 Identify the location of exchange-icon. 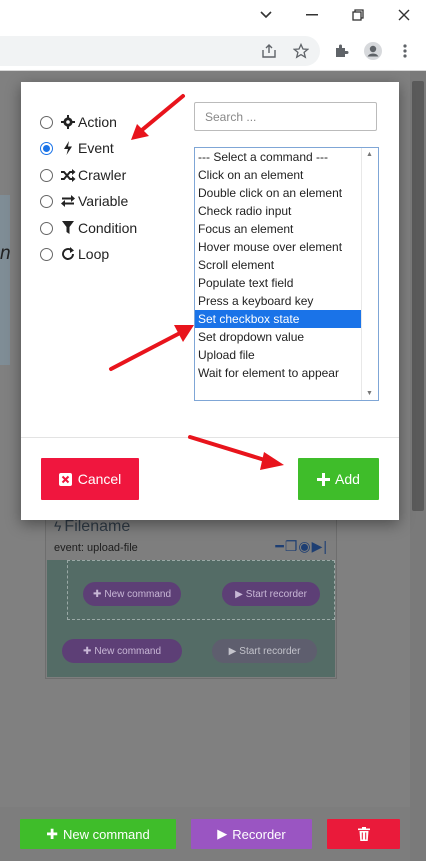
(68, 201).